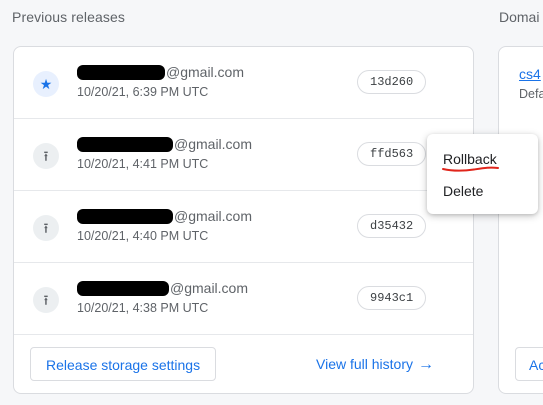  I want to click on star-icon: ★, so click(46, 84).